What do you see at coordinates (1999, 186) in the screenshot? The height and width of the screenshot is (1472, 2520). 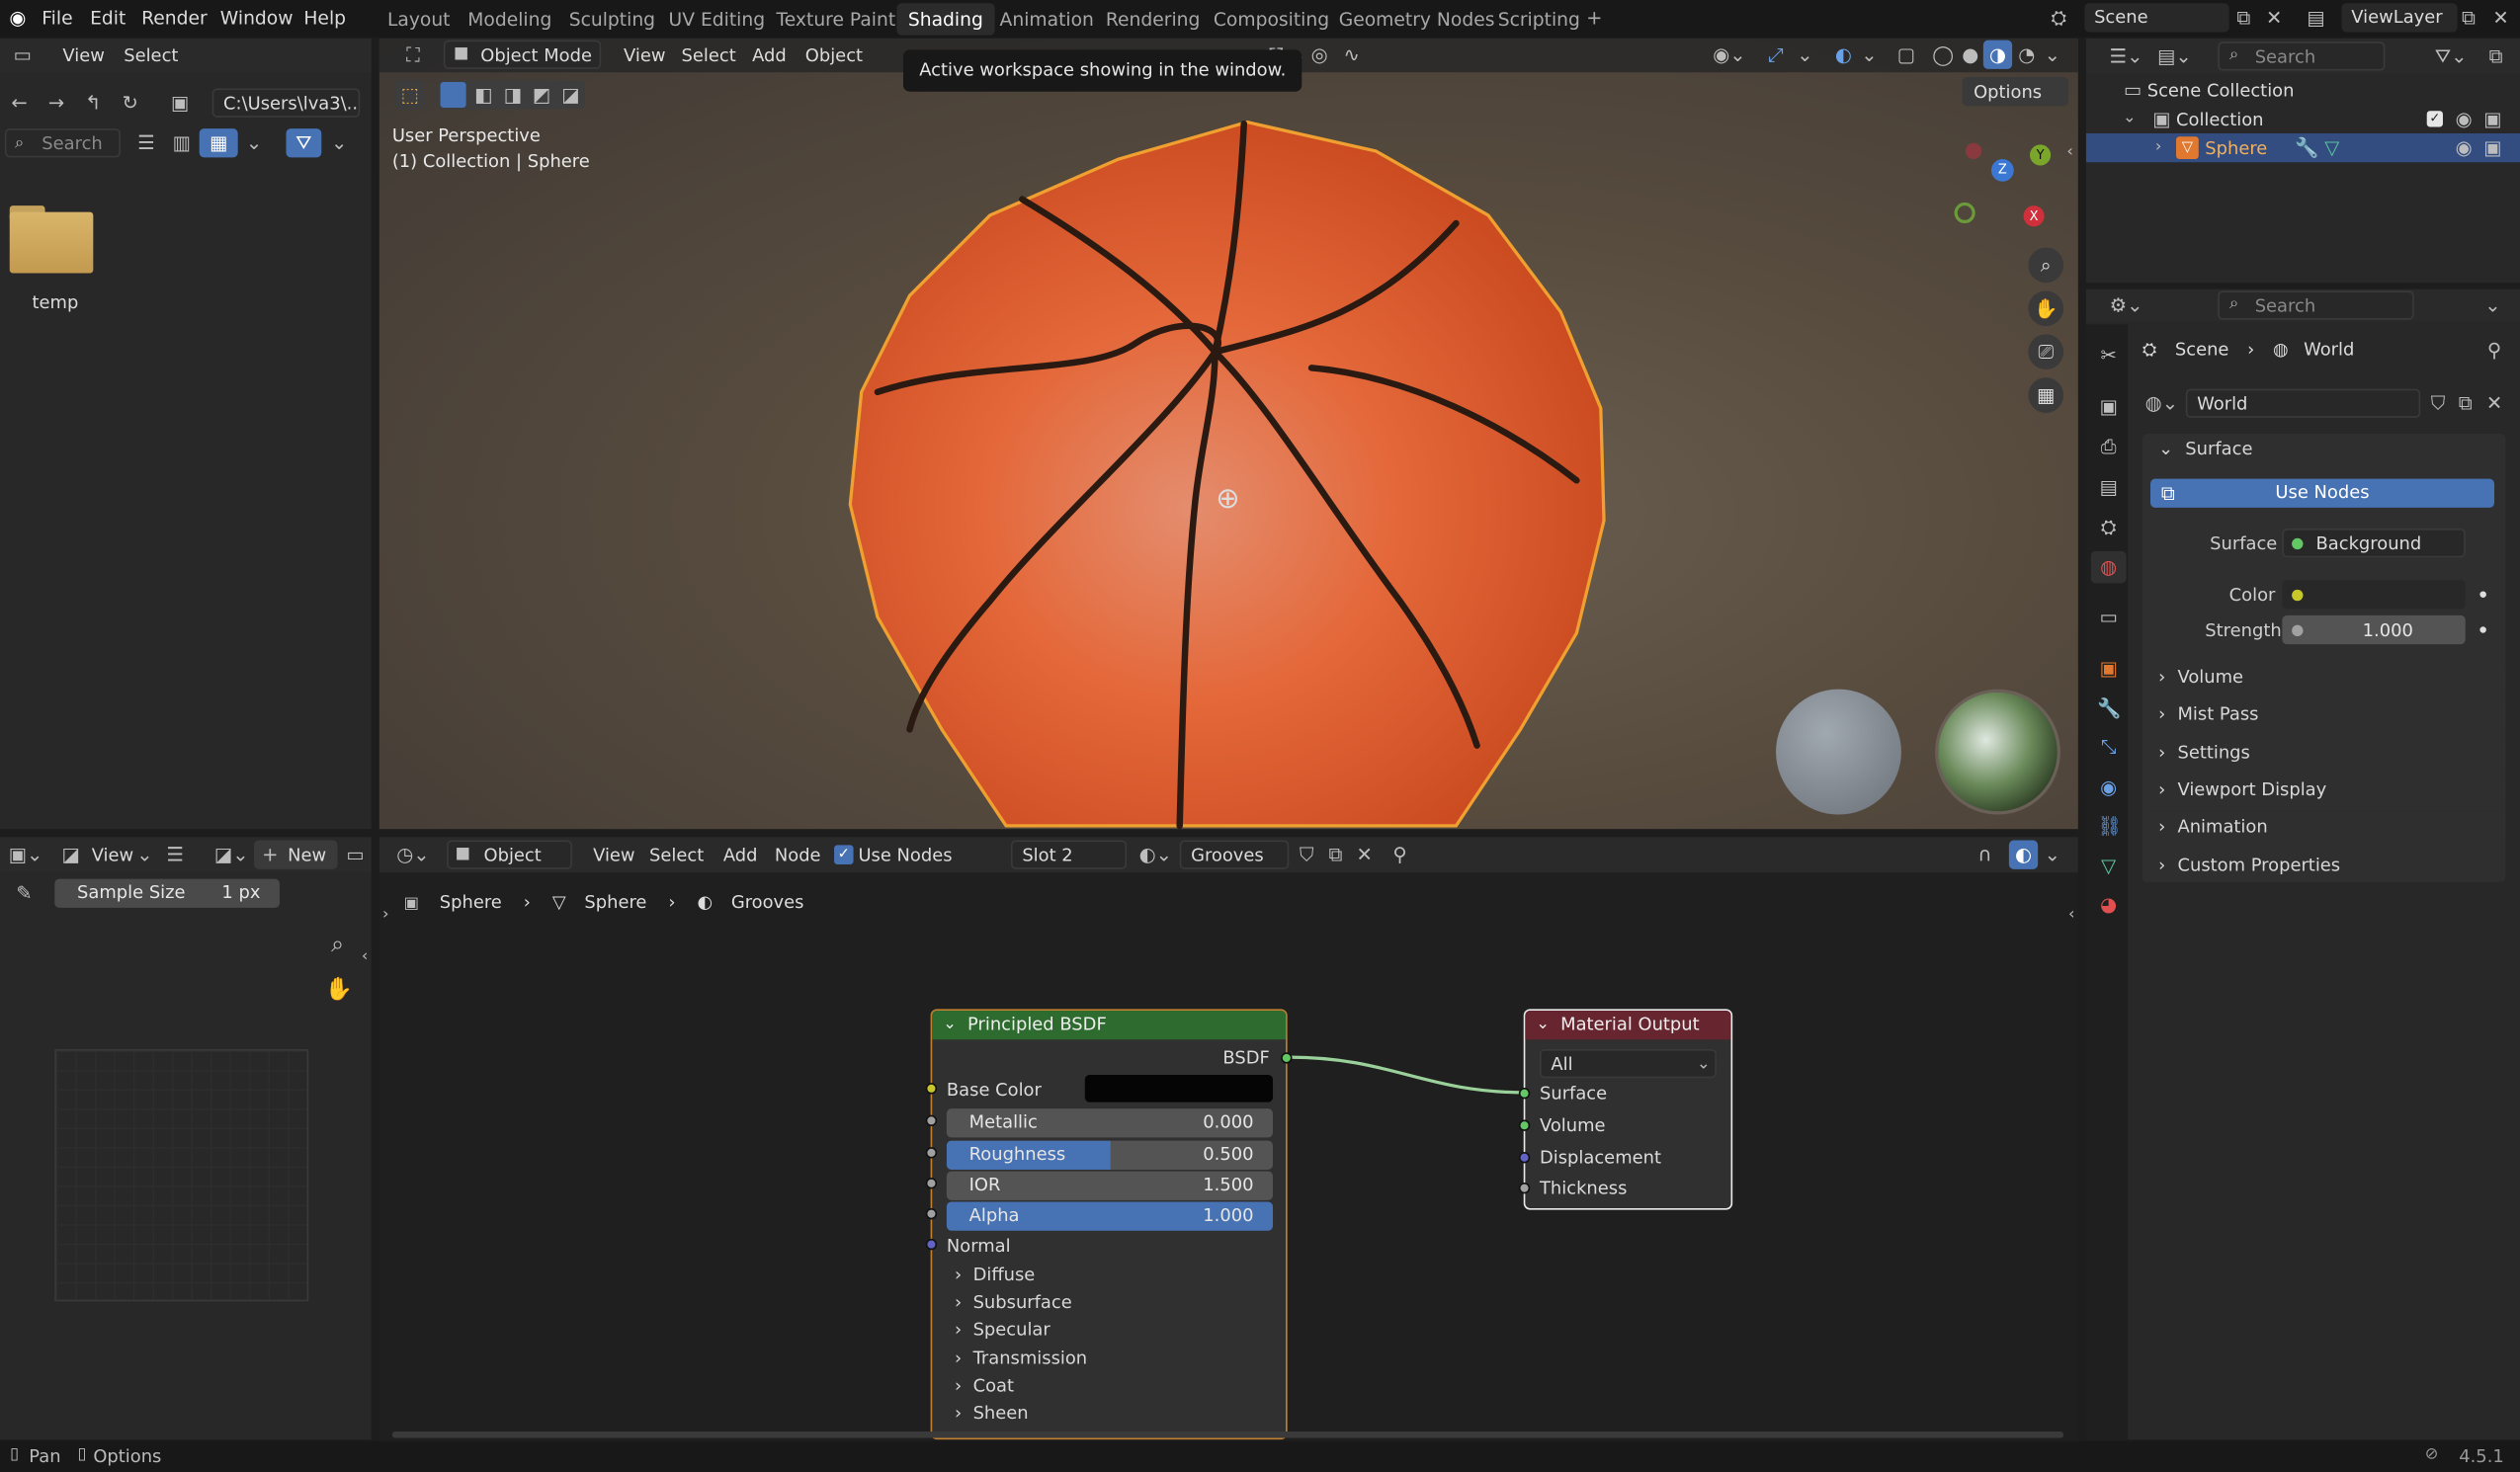 I see `navigation-gizmo: Z Y X` at bounding box center [1999, 186].